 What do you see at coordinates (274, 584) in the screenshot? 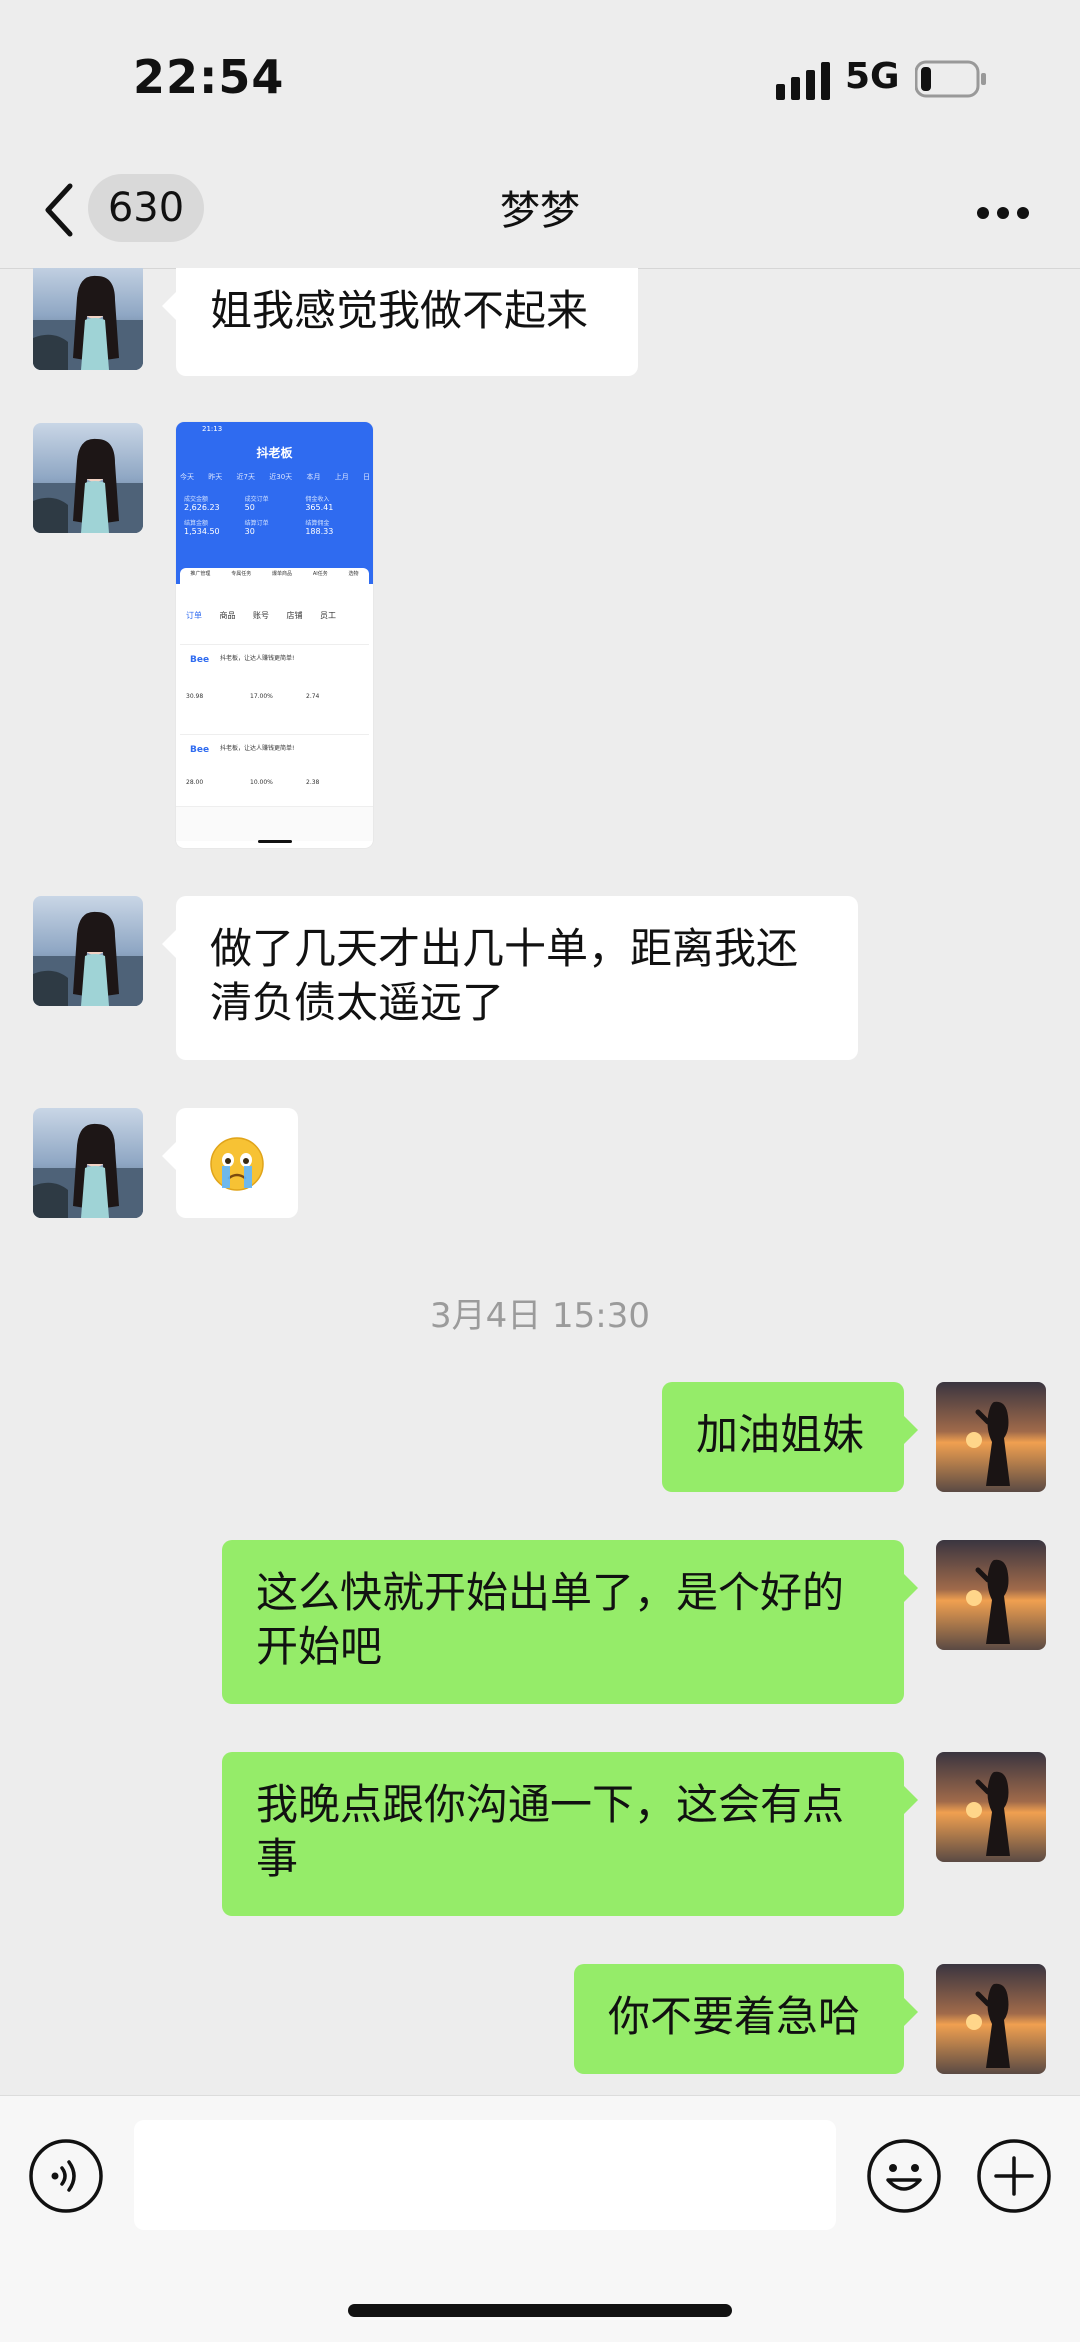
I see `screenshot-menu: 推广管理 专属任务 爆单商品 AI任务 选物` at bounding box center [274, 584].